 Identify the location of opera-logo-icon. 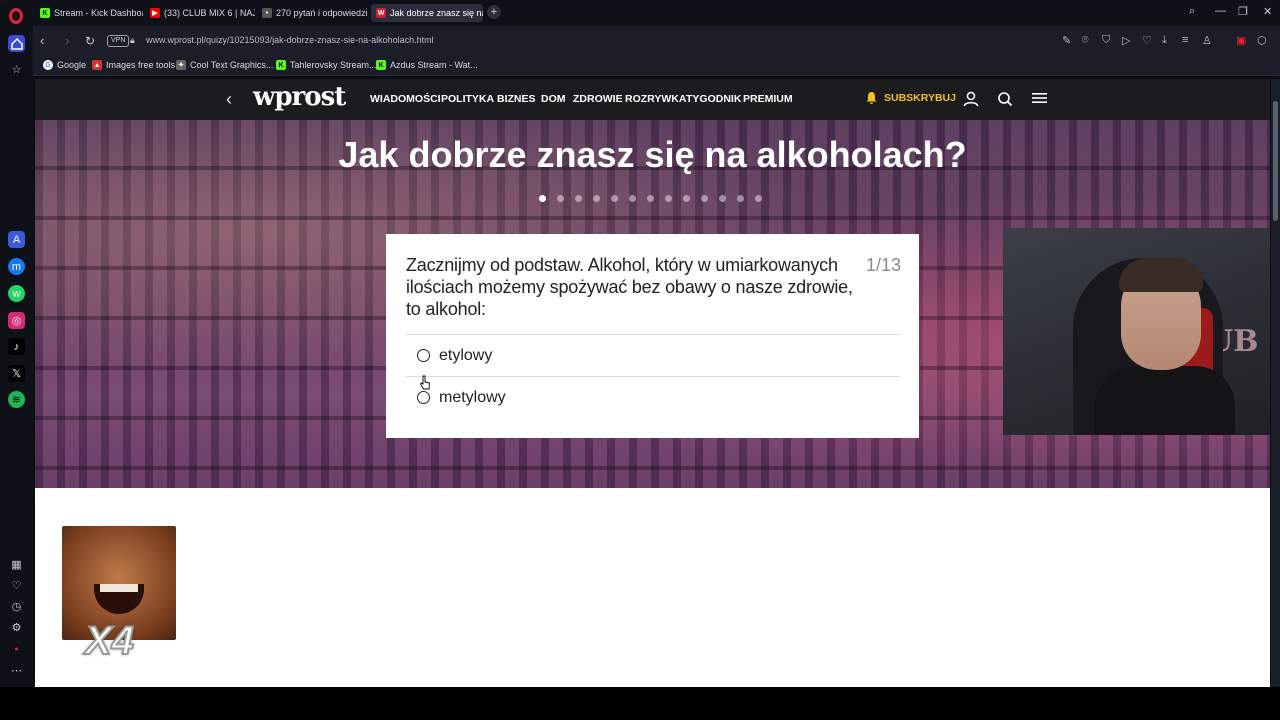
(16, 16).